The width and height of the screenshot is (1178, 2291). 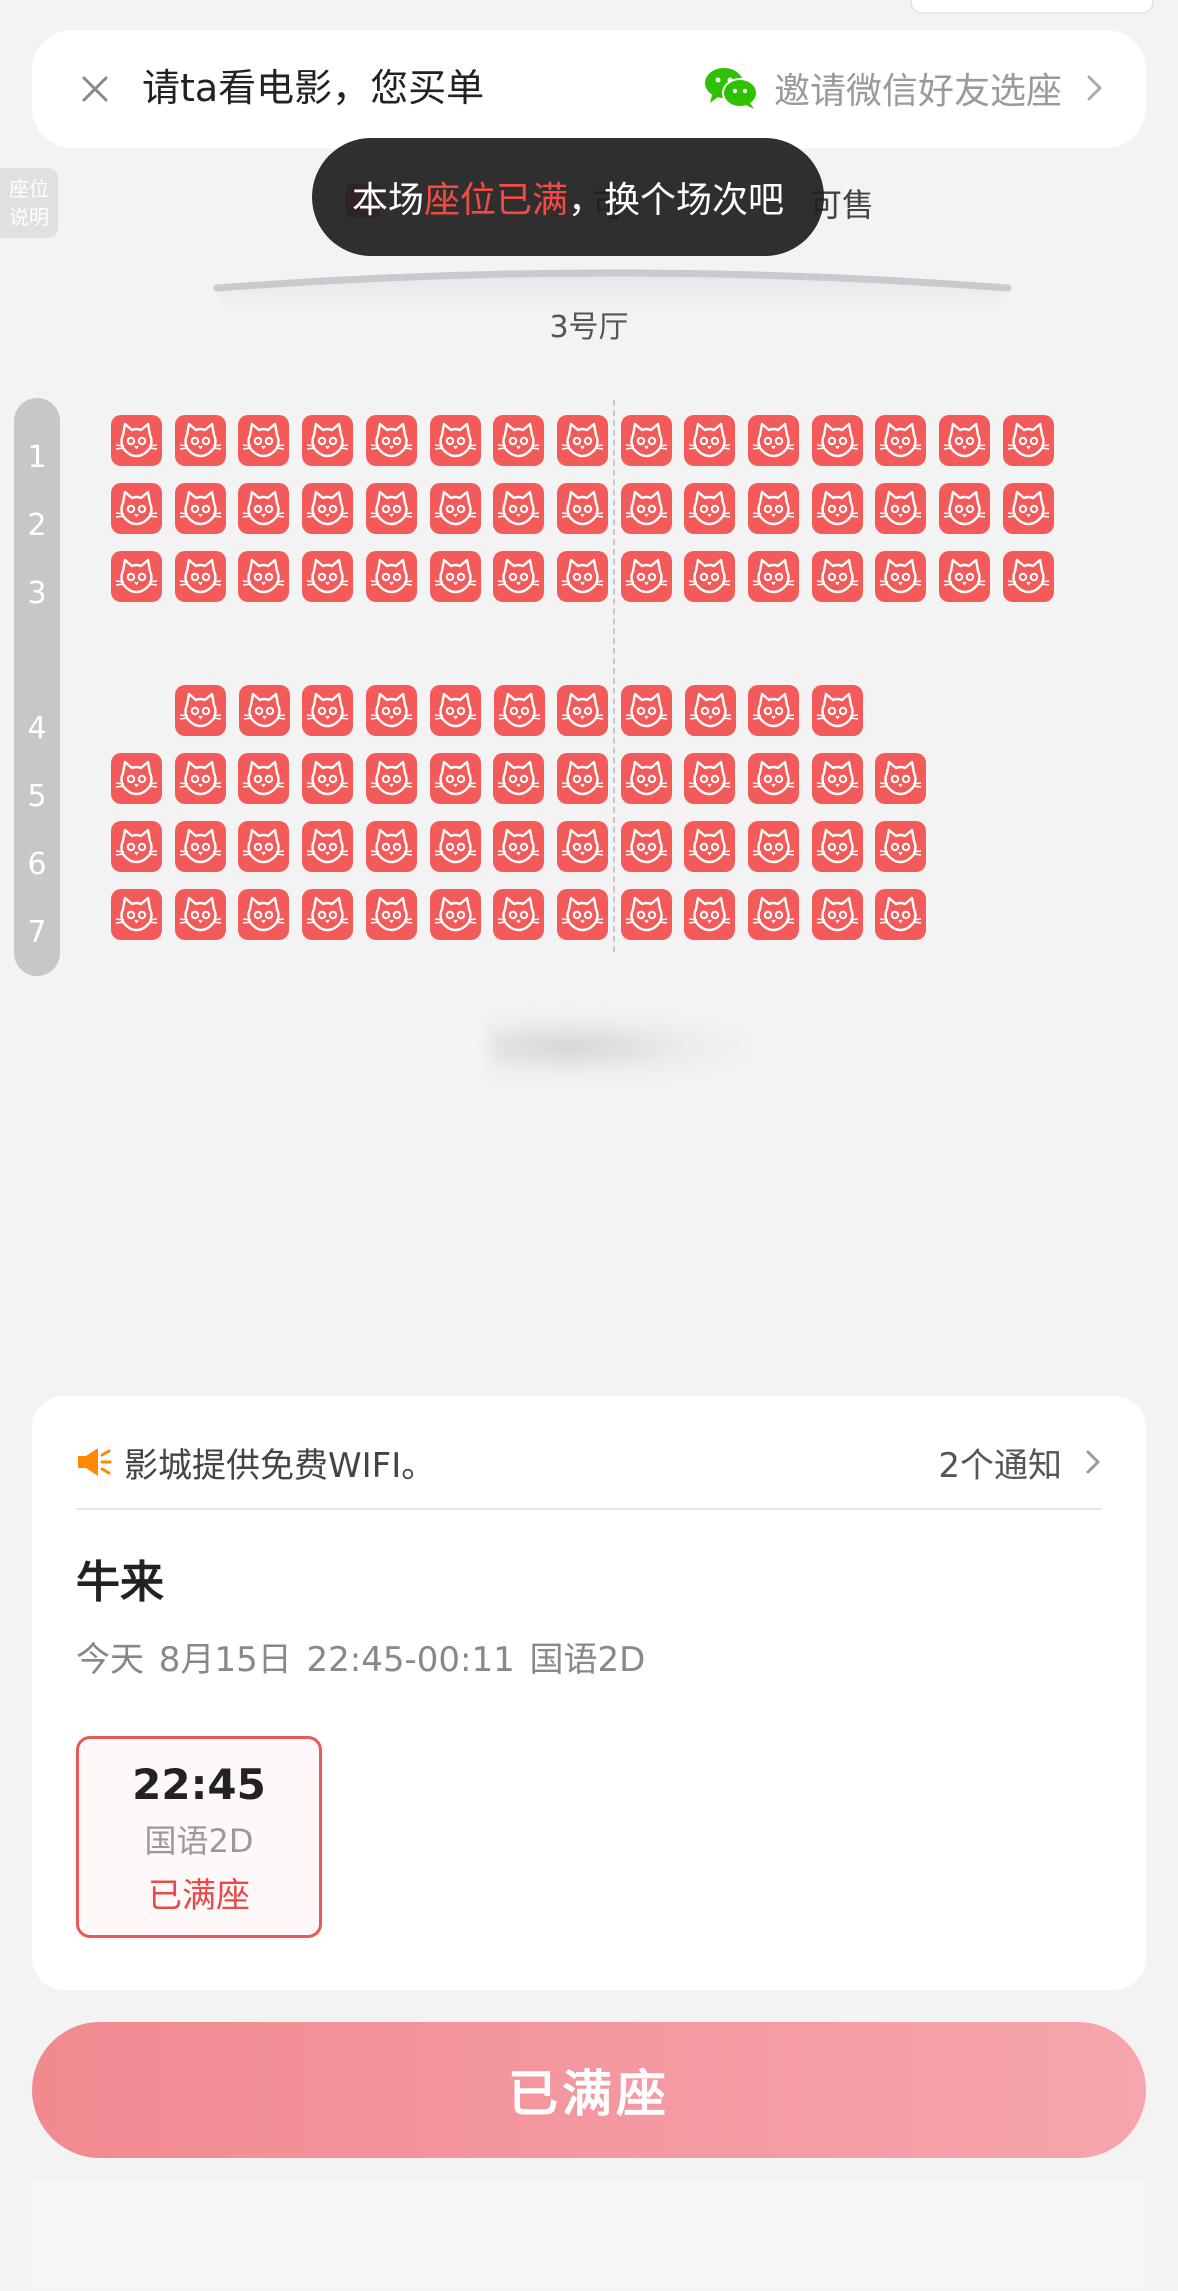 I want to click on showtime-option: 22:45 国语2D 已满座, so click(x=199, y=1837).